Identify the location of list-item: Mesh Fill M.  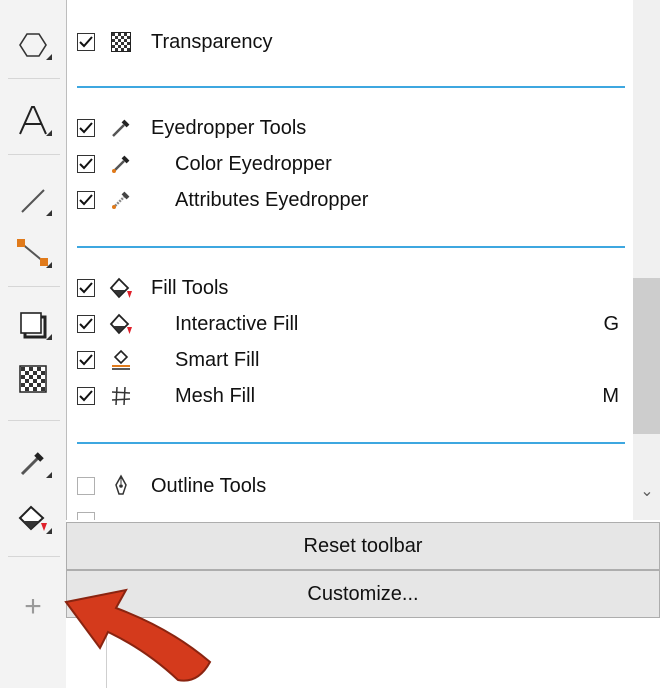
(347, 396).